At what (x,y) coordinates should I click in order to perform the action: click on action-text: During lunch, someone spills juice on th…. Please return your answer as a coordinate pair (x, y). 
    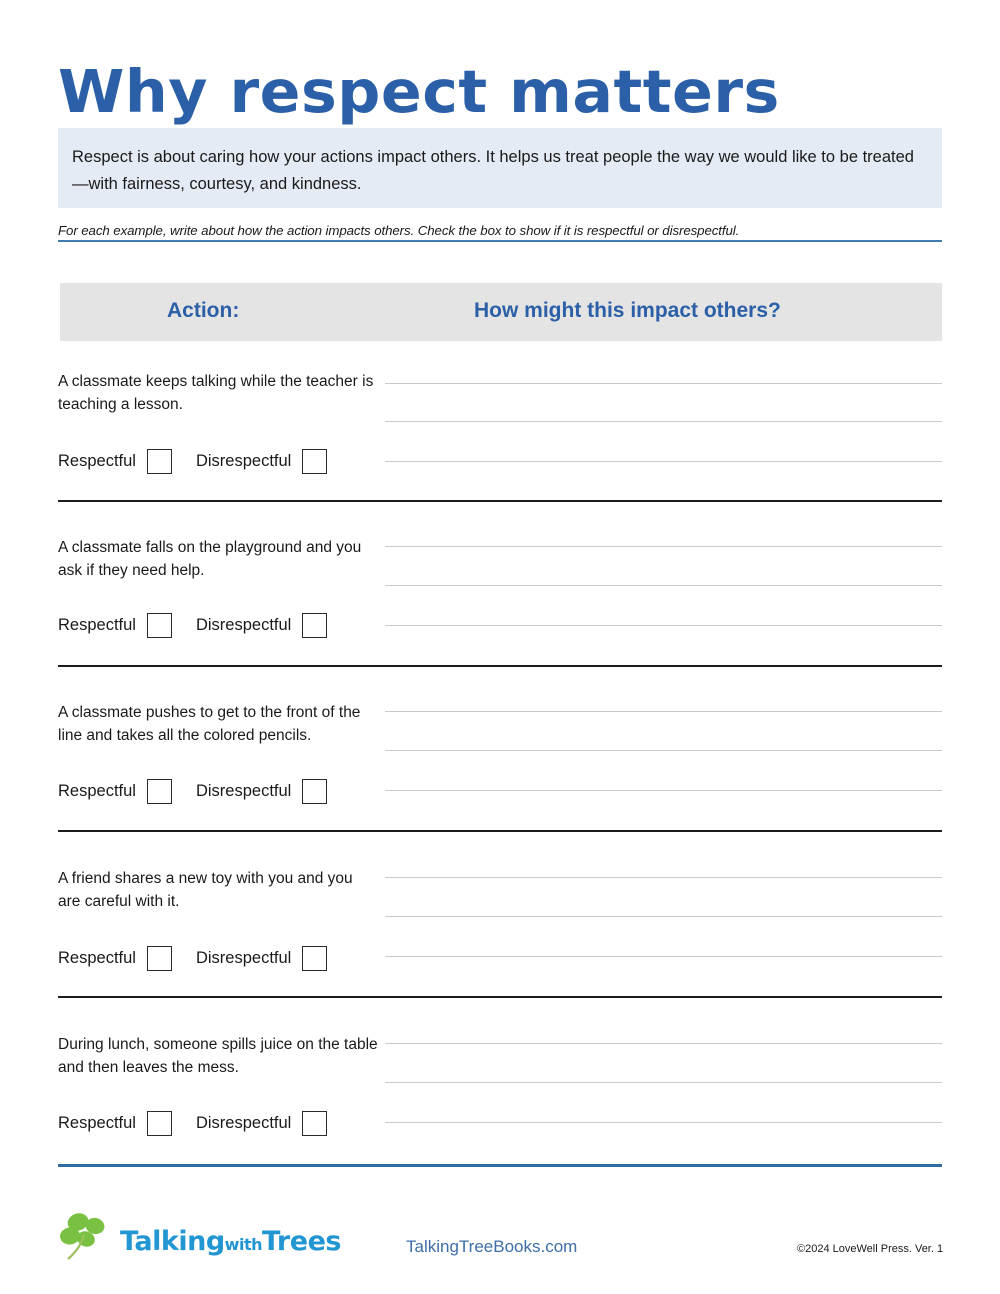
    Looking at the image, I should click on (218, 1056).